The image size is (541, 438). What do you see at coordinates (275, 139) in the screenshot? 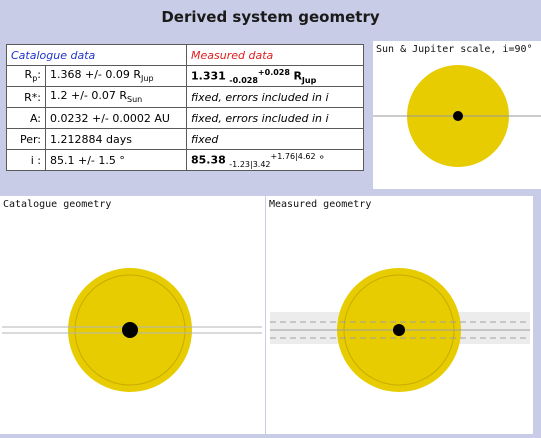
I see `measured-value: fixed` at bounding box center [275, 139].